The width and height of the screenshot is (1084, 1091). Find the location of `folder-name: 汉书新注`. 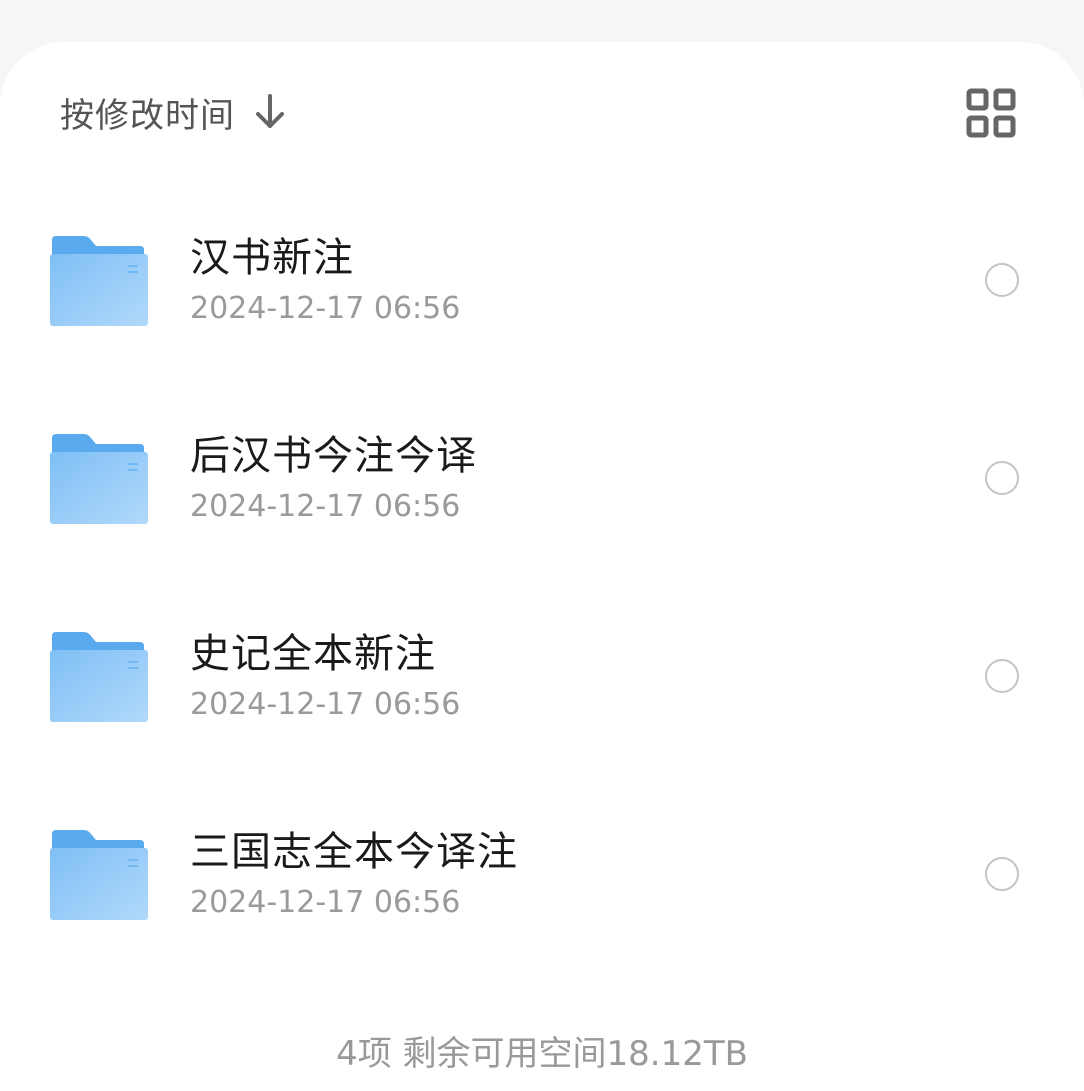

folder-name: 汉书新注 is located at coordinates (272, 258).